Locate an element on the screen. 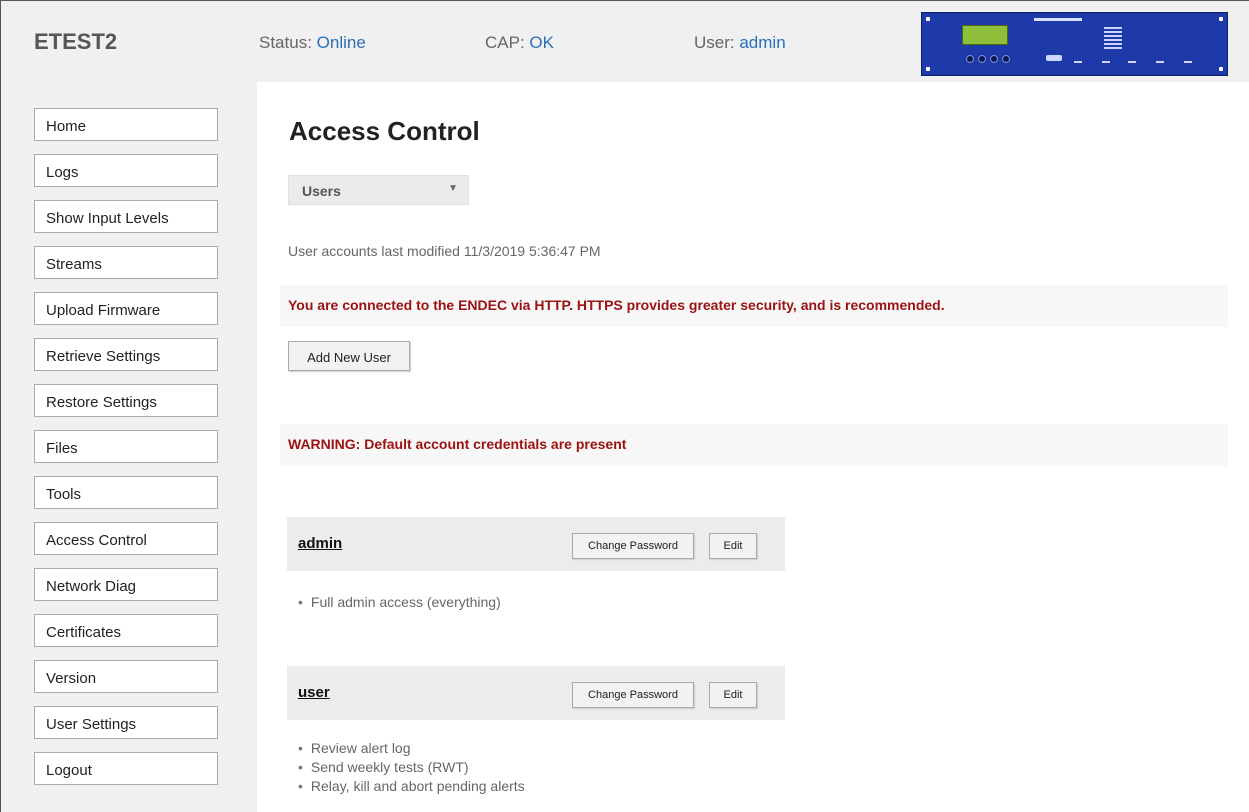  window-border-left is located at coordinates (0, 406).